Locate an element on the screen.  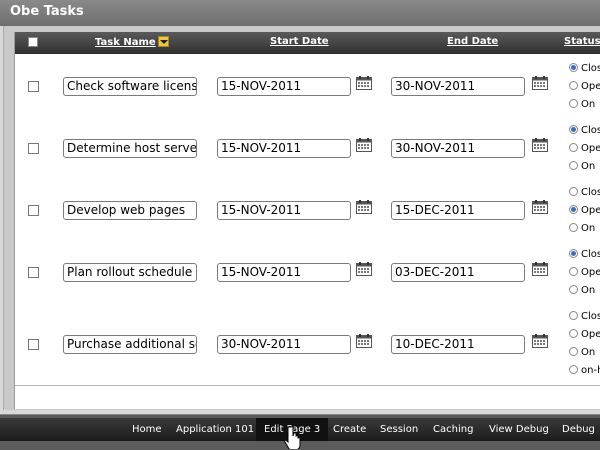
devbar-item-caching: Caching is located at coordinates (453, 429).